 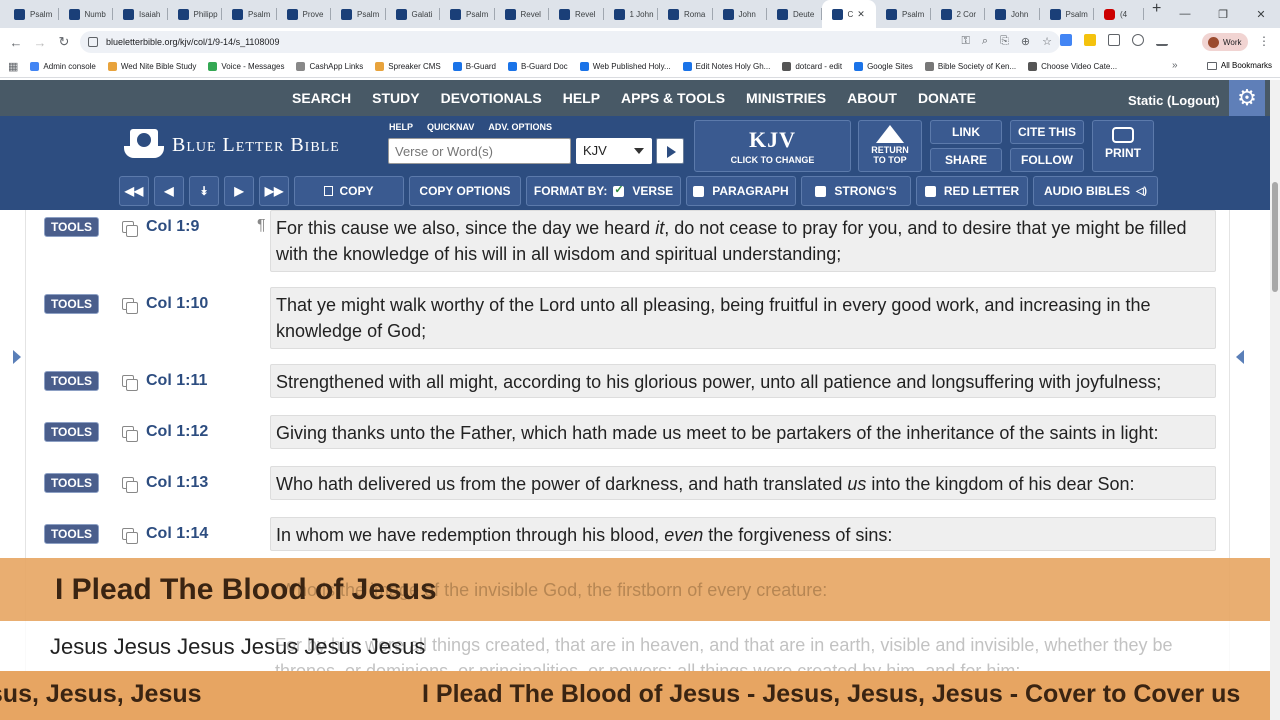 What do you see at coordinates (1275, 237) in the screenshot?
I see `scrollbar-thumb` at bounding box center [1275, 237].